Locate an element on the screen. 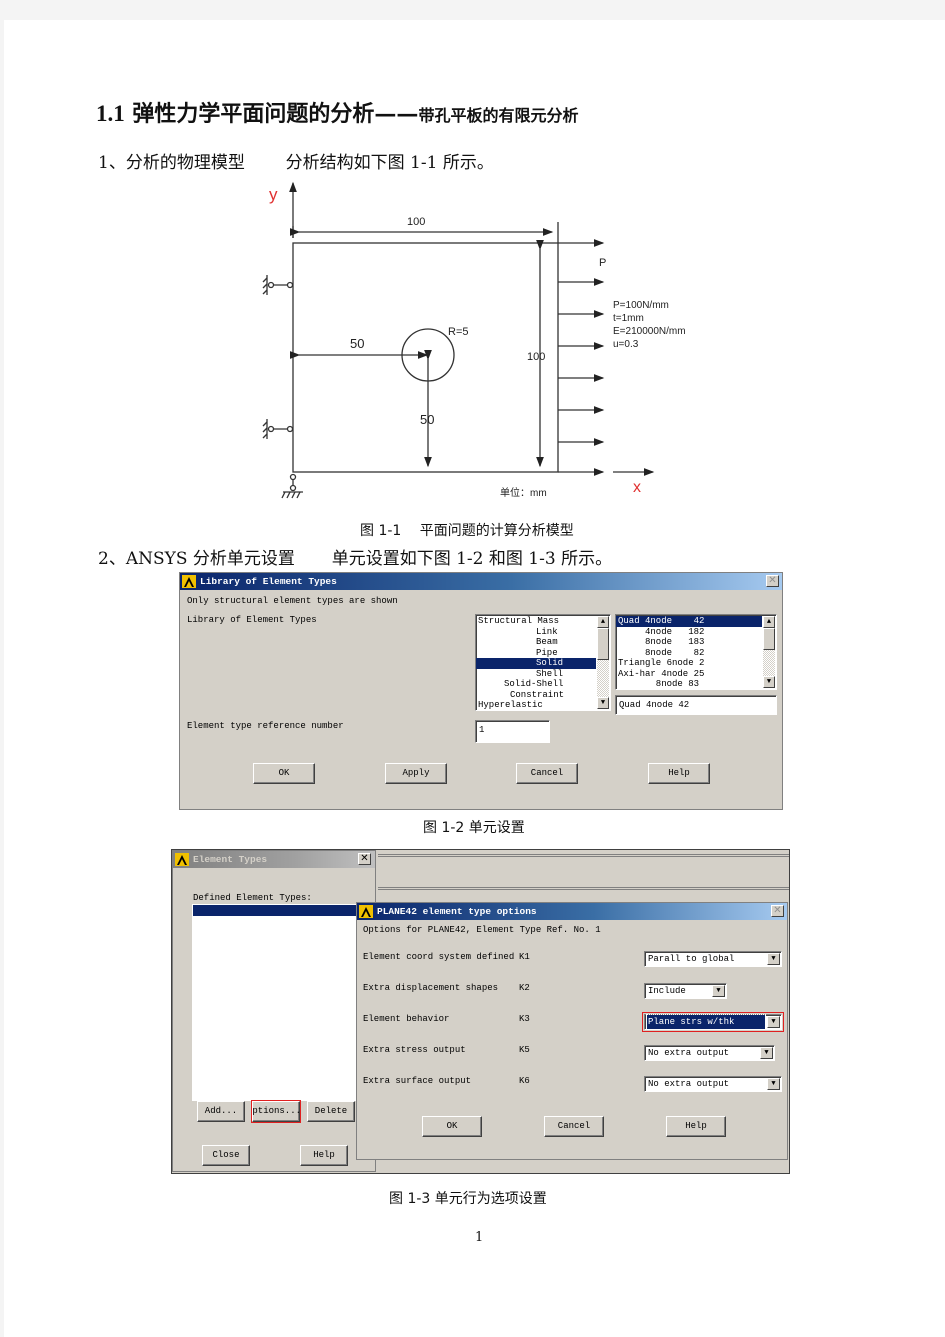 The image size is (945, 1337). toolbar-strip is located at coordinates (583, 872).